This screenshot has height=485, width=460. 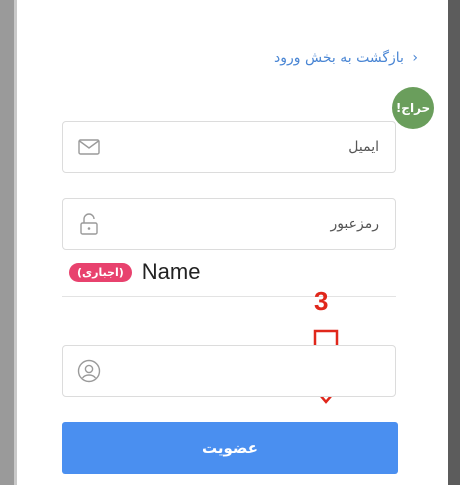 What do you see at coordinates (171, 271) in the screenshot?
I see `name-label: Name` at bounding box center [171, 271].